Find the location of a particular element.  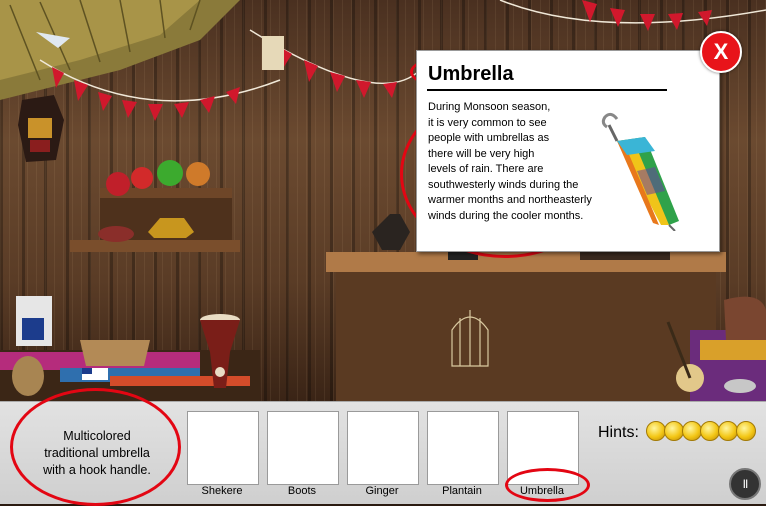

umbrella-icon is located at coordinates (640, 171).